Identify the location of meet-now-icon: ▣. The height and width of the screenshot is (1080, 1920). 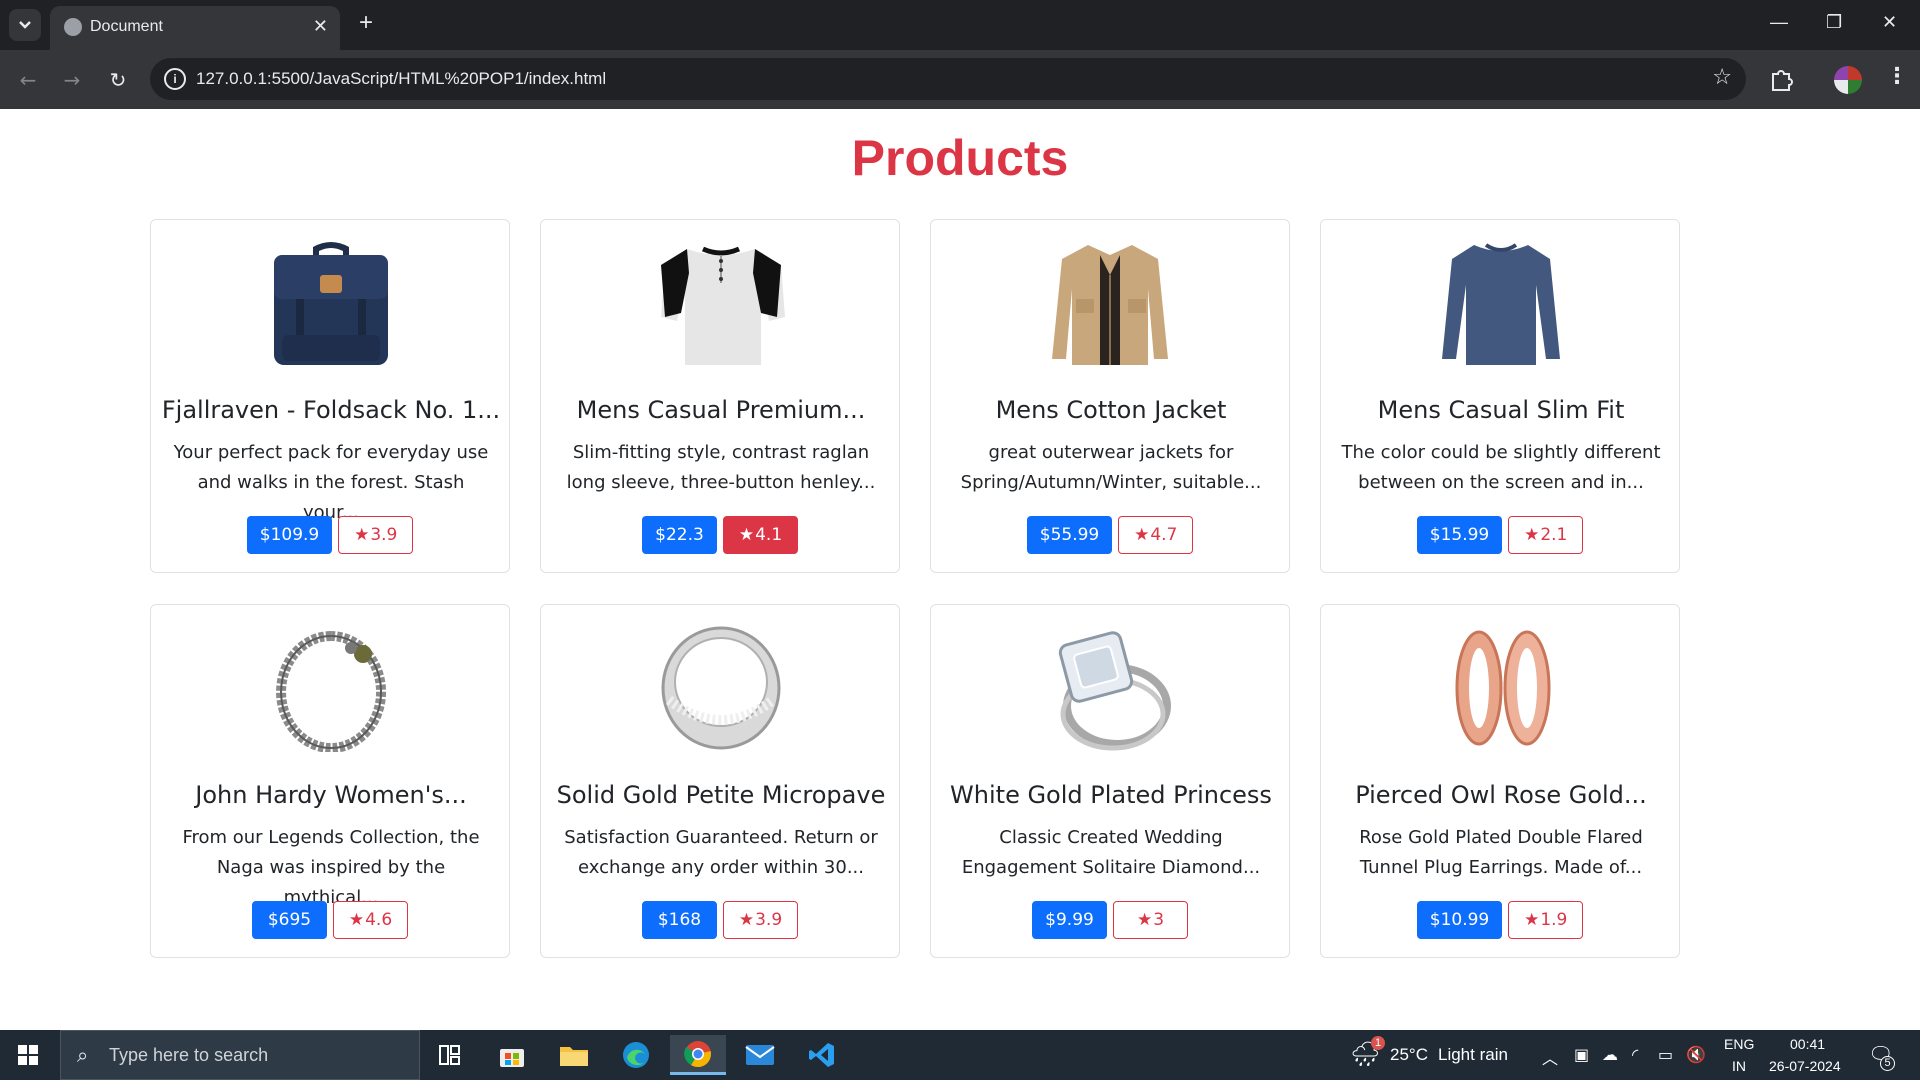
(1581, 1054).